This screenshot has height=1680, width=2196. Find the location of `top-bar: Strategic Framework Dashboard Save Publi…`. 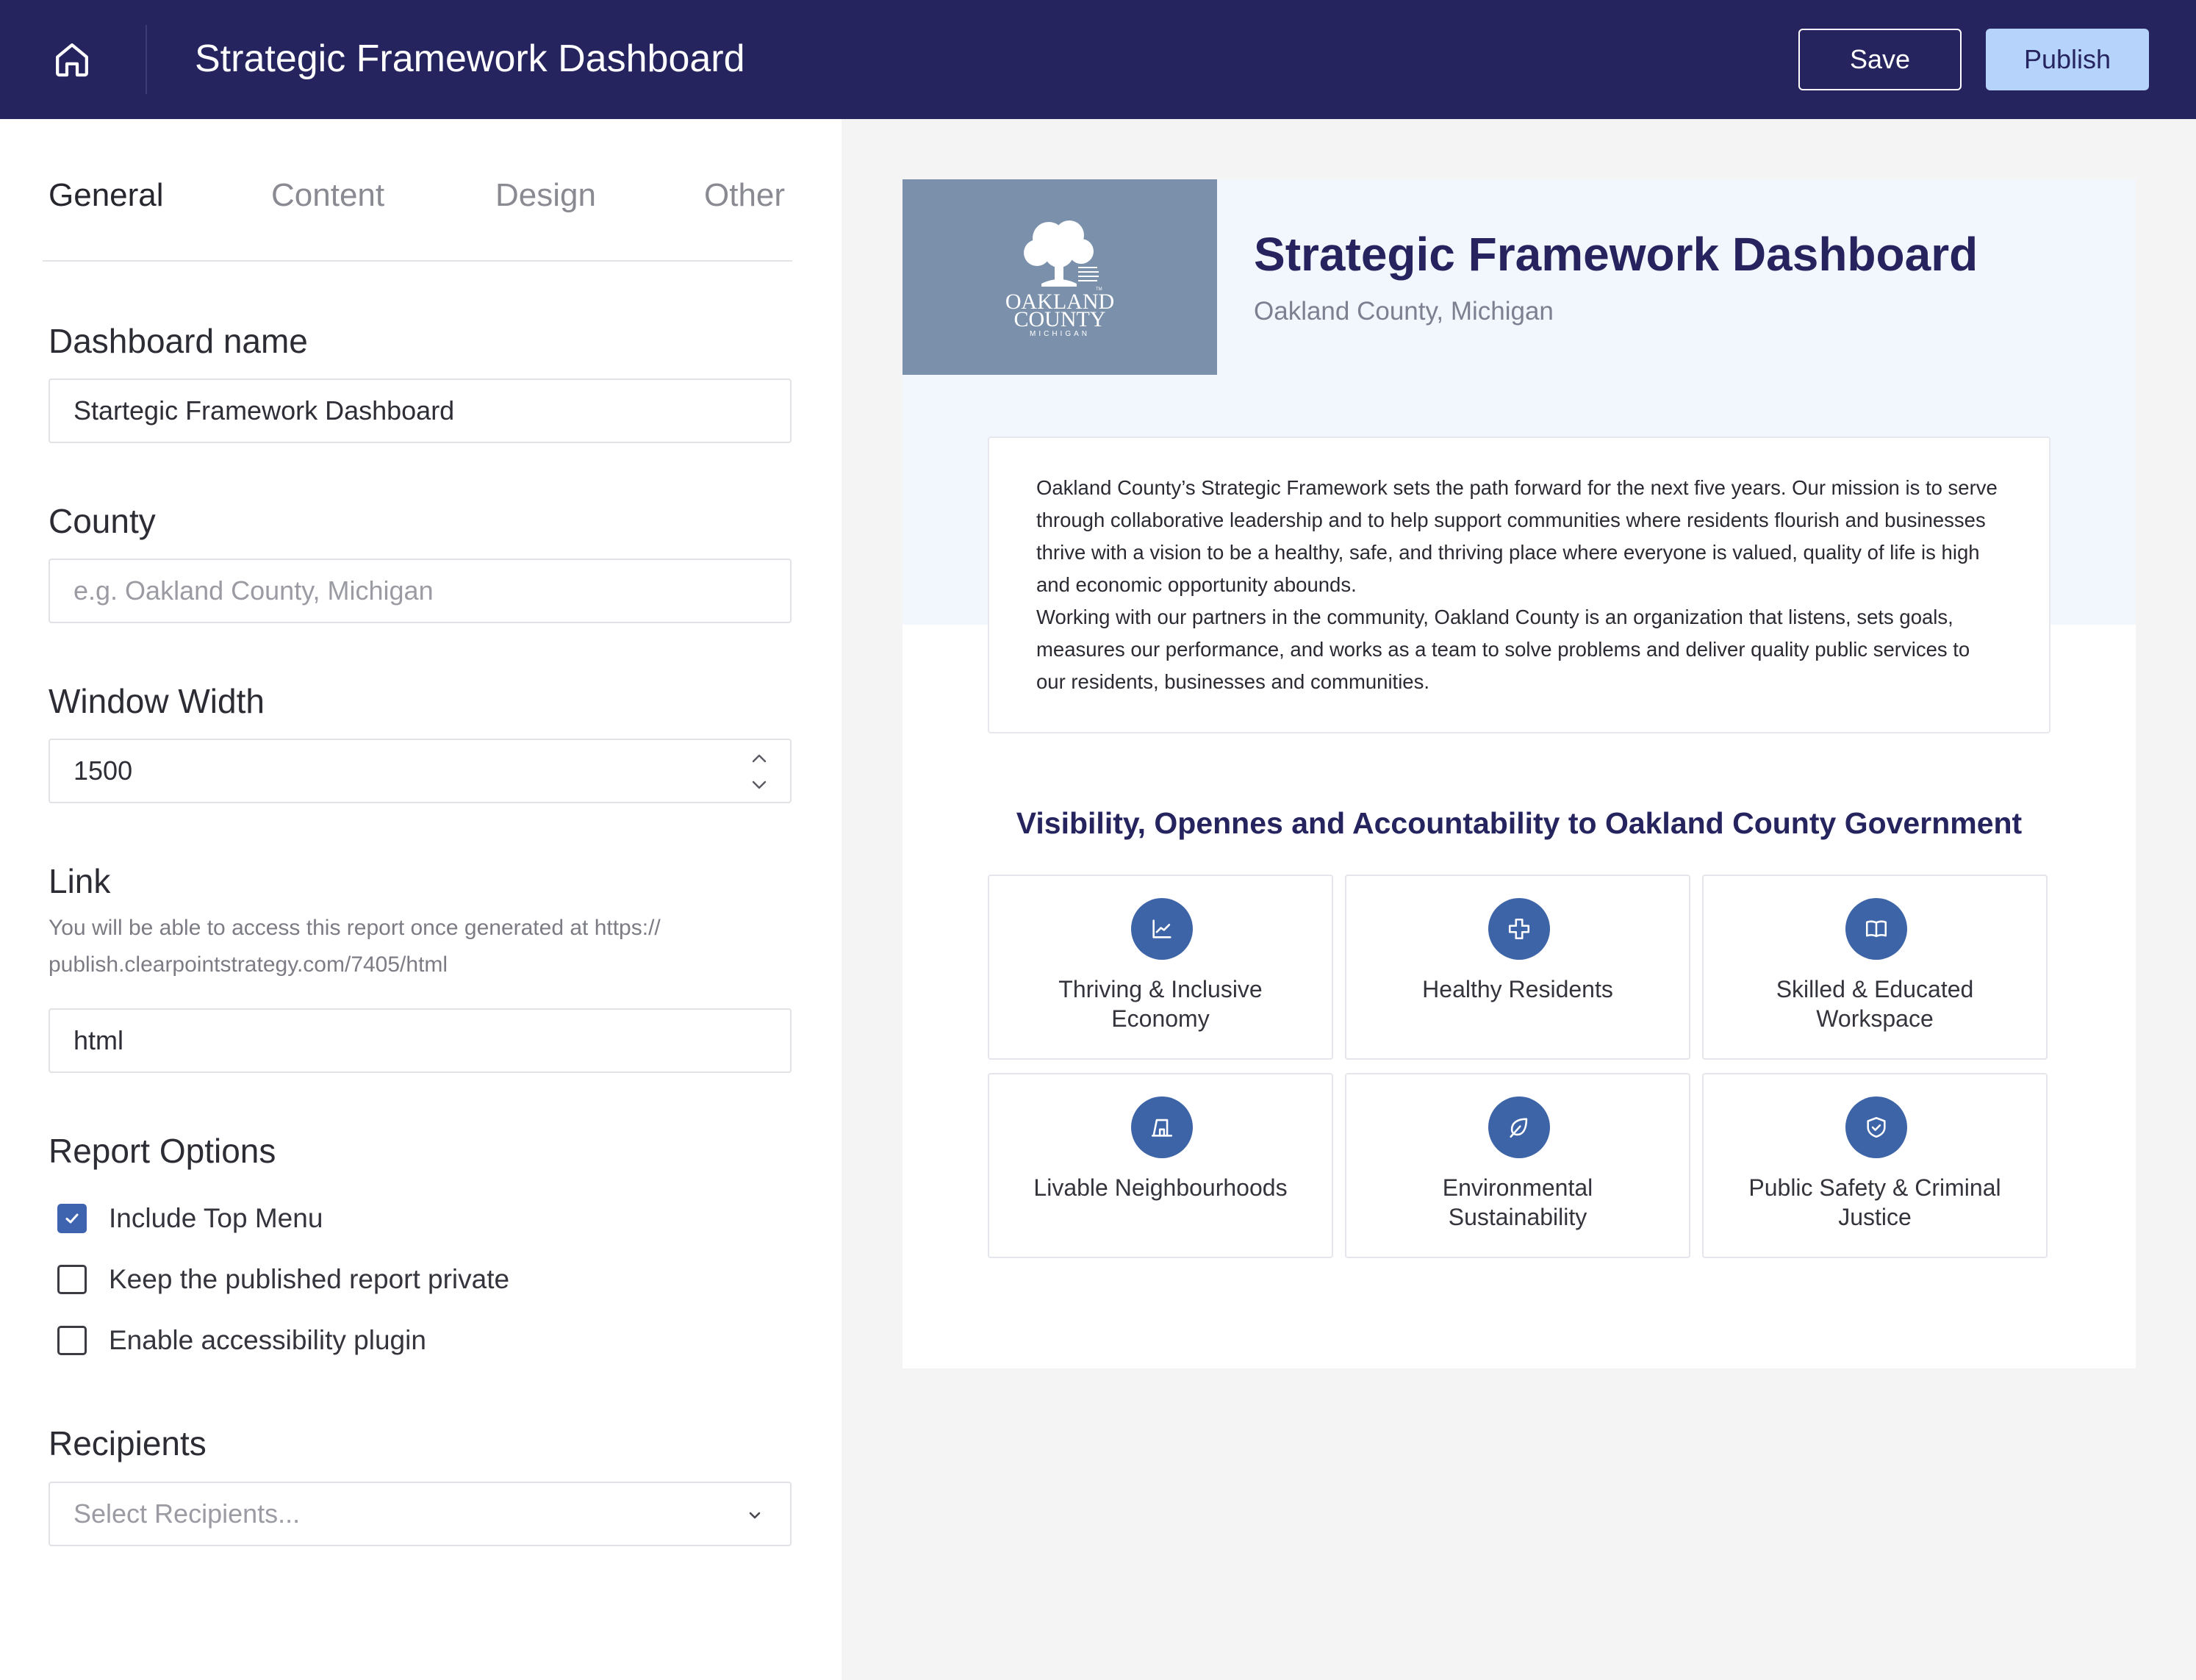

top-bar: Strategic Framework Dashboard Save Publi… is located at coordinates (1098, 59).